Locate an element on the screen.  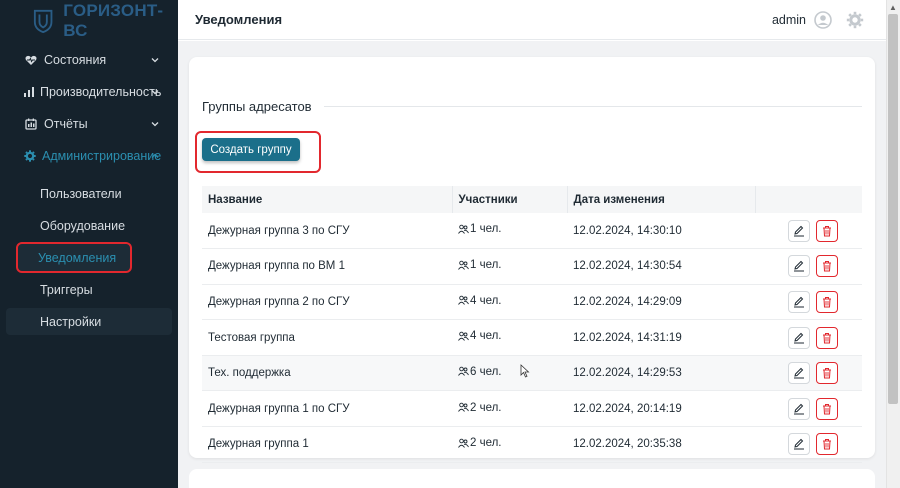
group-name-cell: Дежурная группа 2 по СГУ is located at coordinates (279, 301).